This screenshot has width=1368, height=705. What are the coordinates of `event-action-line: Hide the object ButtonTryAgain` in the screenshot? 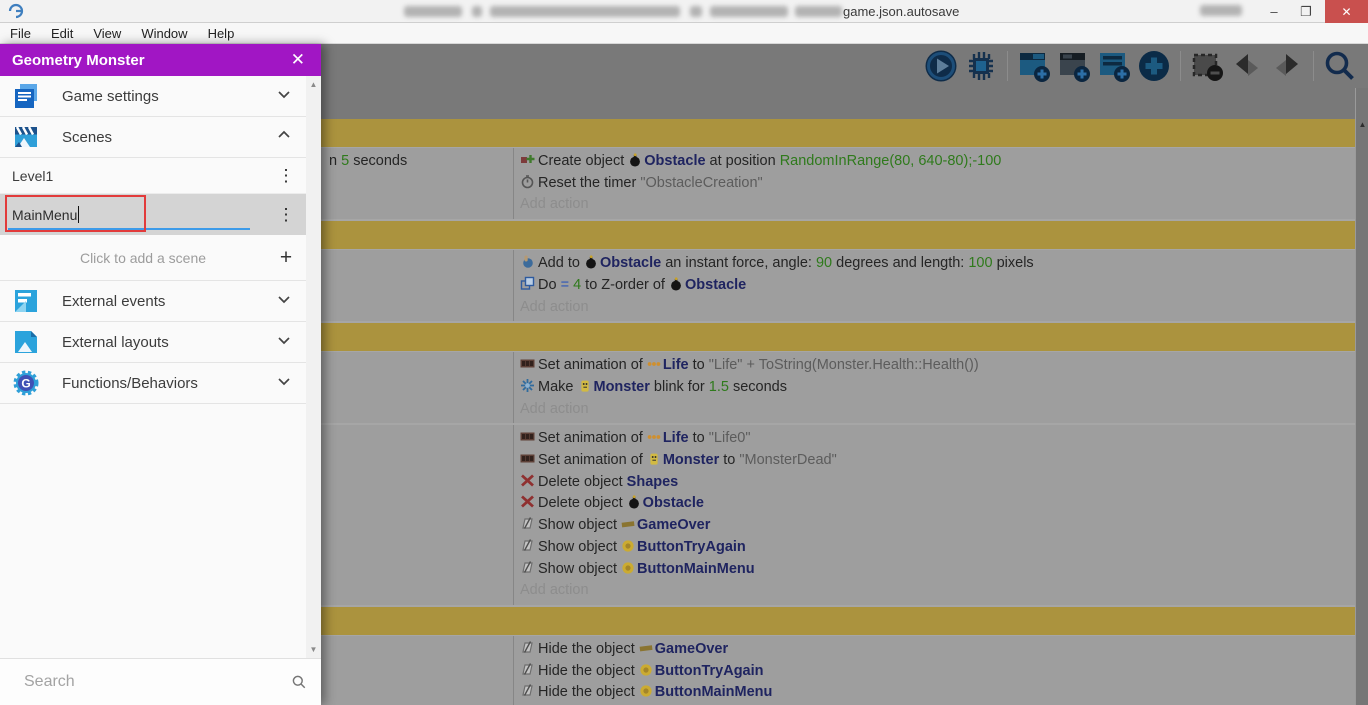 It's located at (935, 672).